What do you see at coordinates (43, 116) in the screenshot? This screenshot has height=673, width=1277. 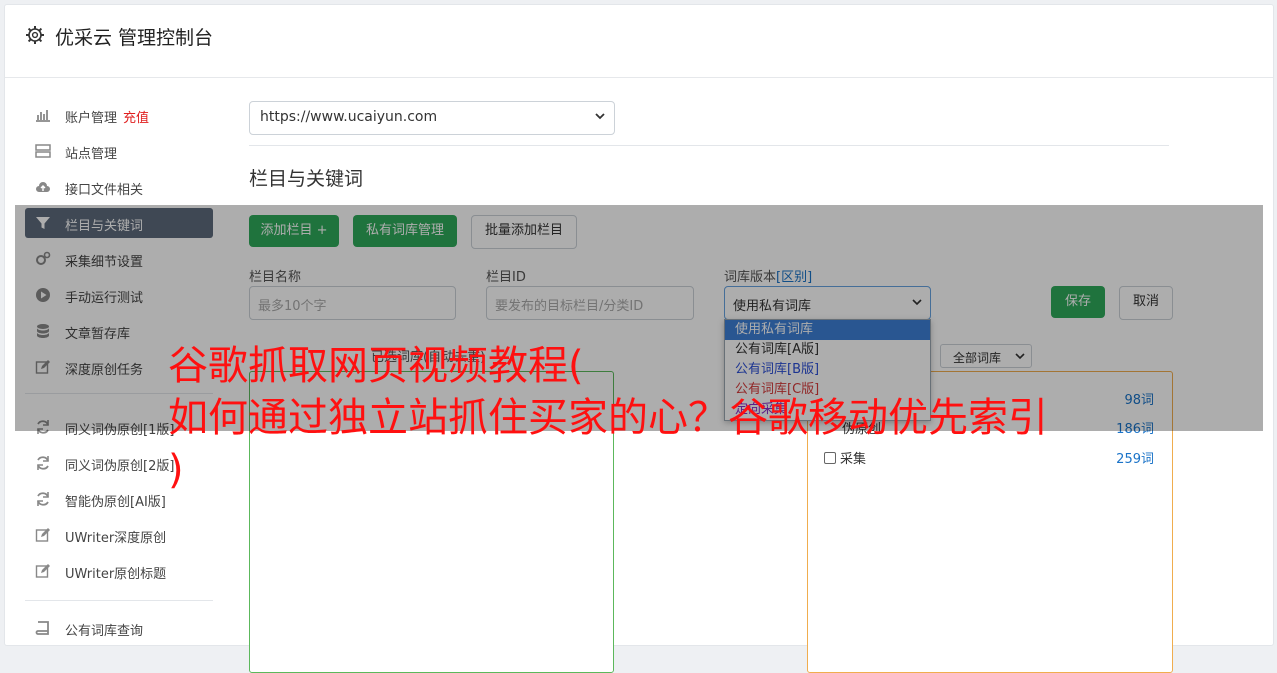 I see `bar-chart-icon` at bounding box center [43, 116].